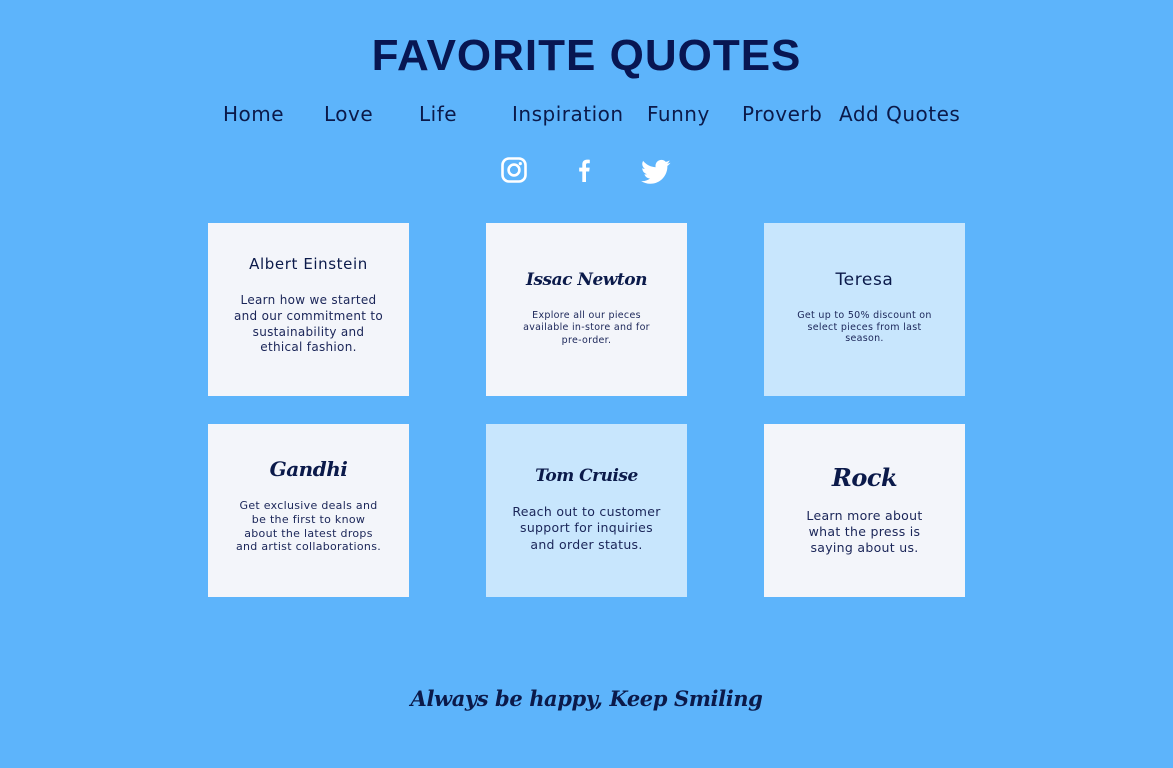  What do you see at coordinates (348, 114) in the screenshot?
I see `nav-item-love: Love` at bounding box center [348, 114].